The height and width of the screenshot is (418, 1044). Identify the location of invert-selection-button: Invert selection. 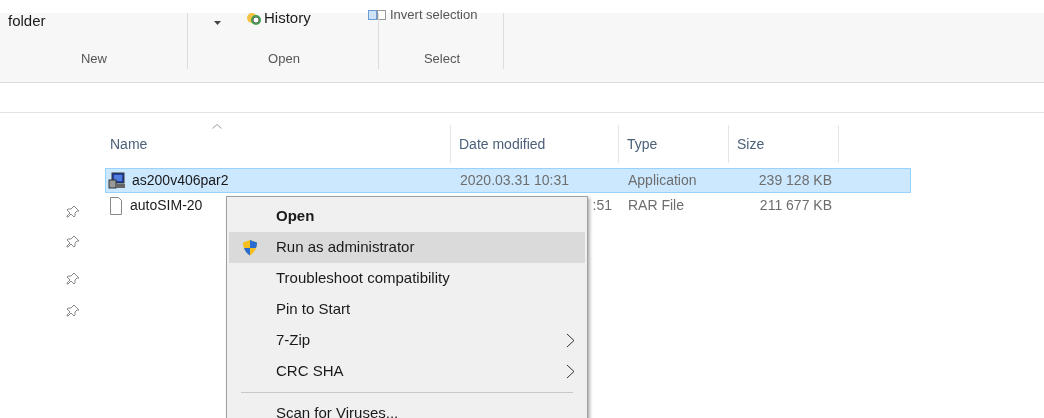
(423, 15).